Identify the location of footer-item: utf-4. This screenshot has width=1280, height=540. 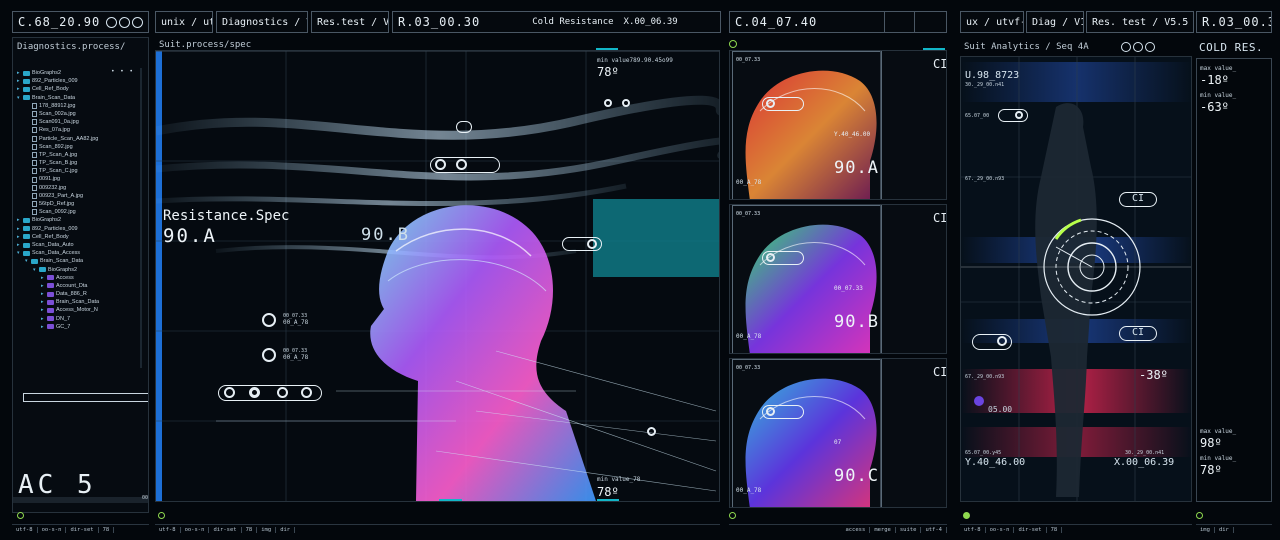
(934, 529).